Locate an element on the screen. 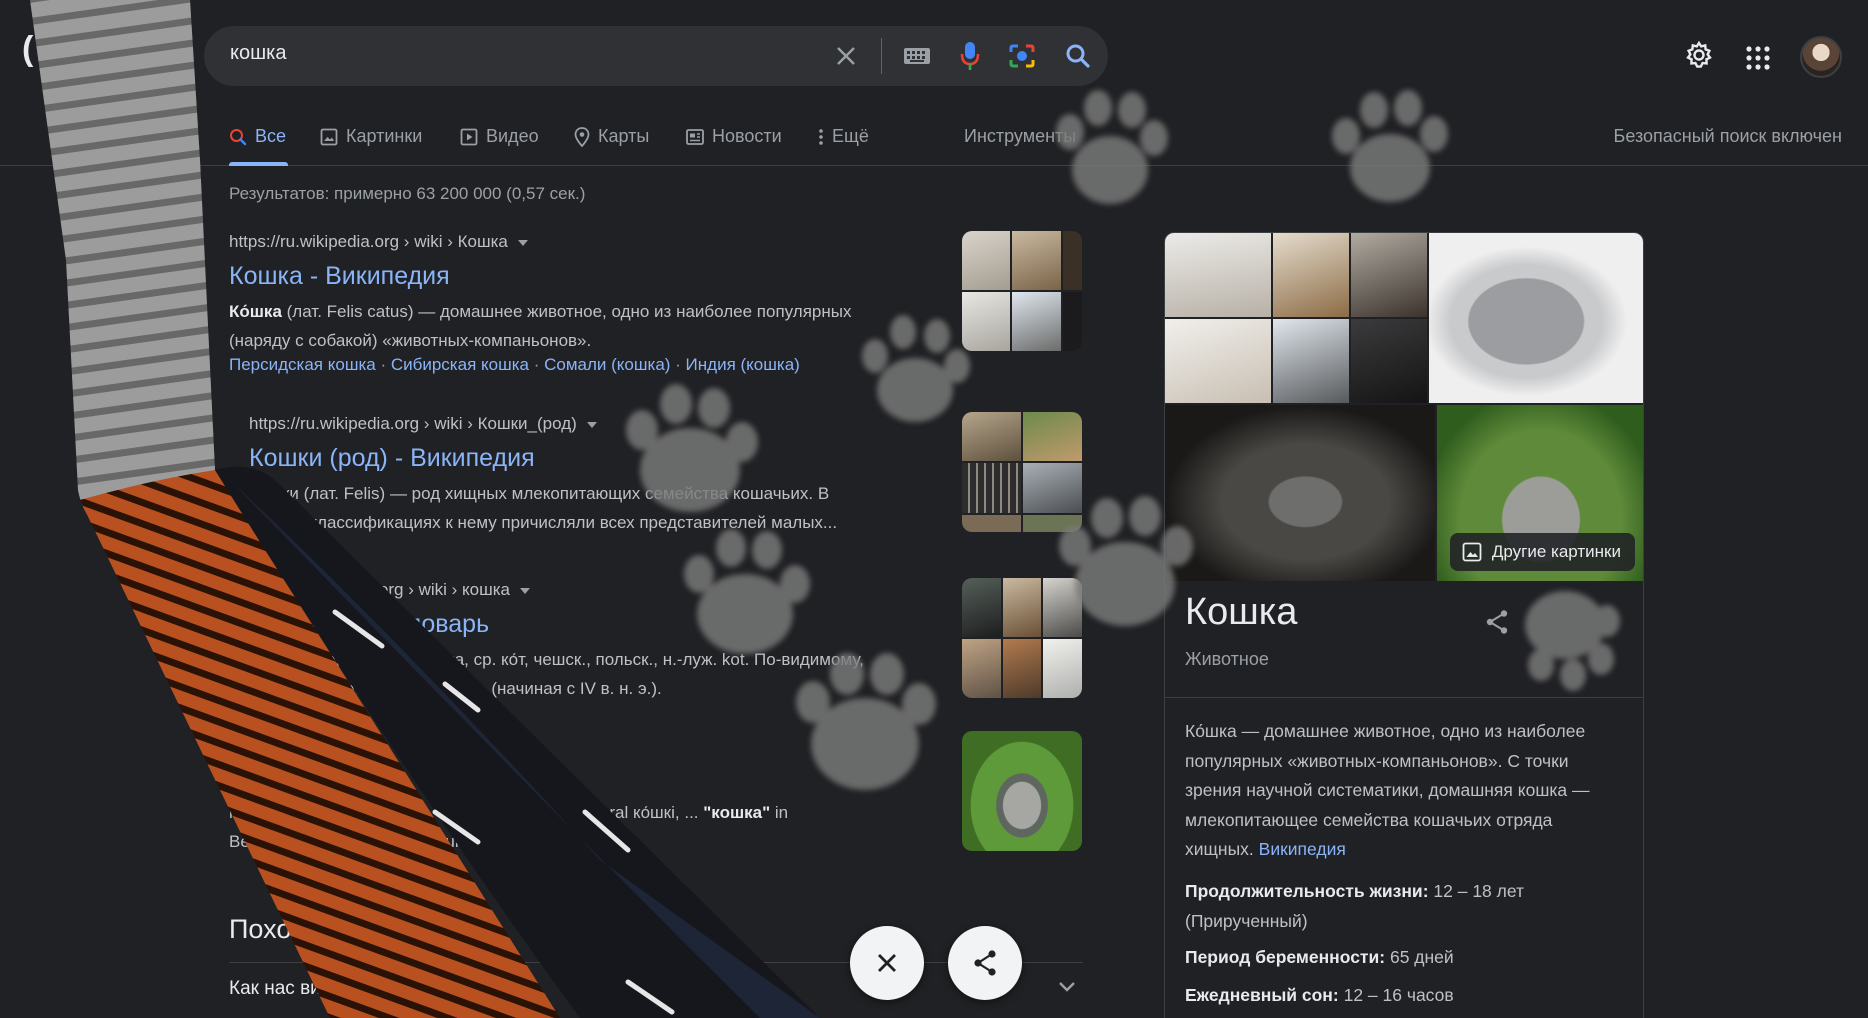 The width and height of the screenshot is (1868, 1018). kp-subtitle: Животное is located at coordinates (1227, 659).